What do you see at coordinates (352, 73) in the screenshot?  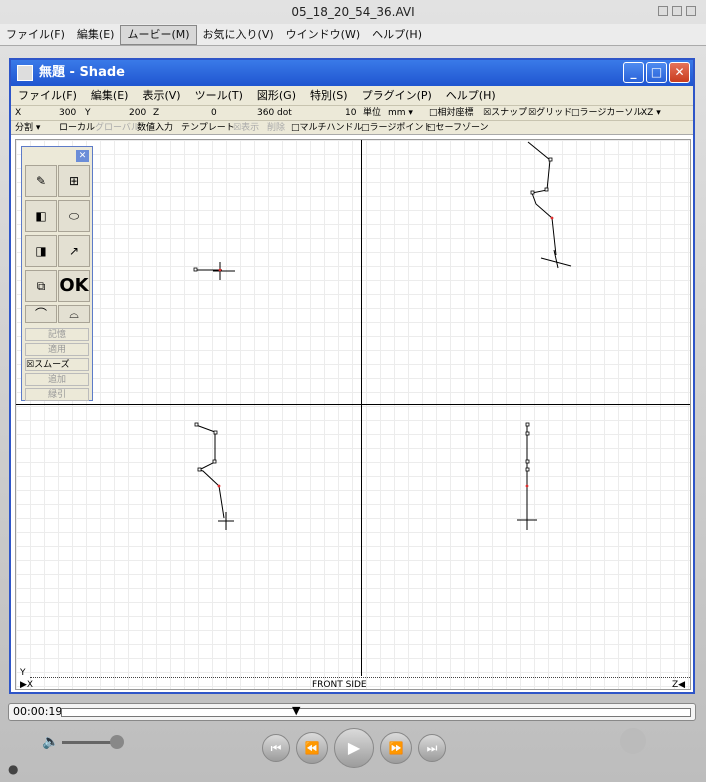 I see `shade-title-bar: 無題 - Shade _ □ ✕` at bounding box center [352, 73].